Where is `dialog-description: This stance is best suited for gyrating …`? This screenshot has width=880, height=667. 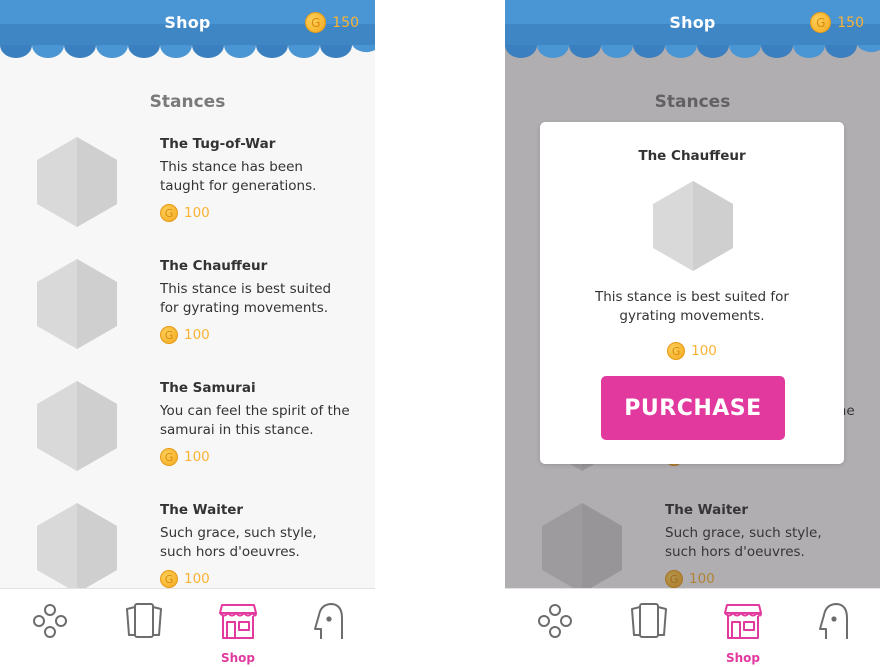
dialog-description: This stance is best suited for gyrating … is located at coordinates (692, 306).